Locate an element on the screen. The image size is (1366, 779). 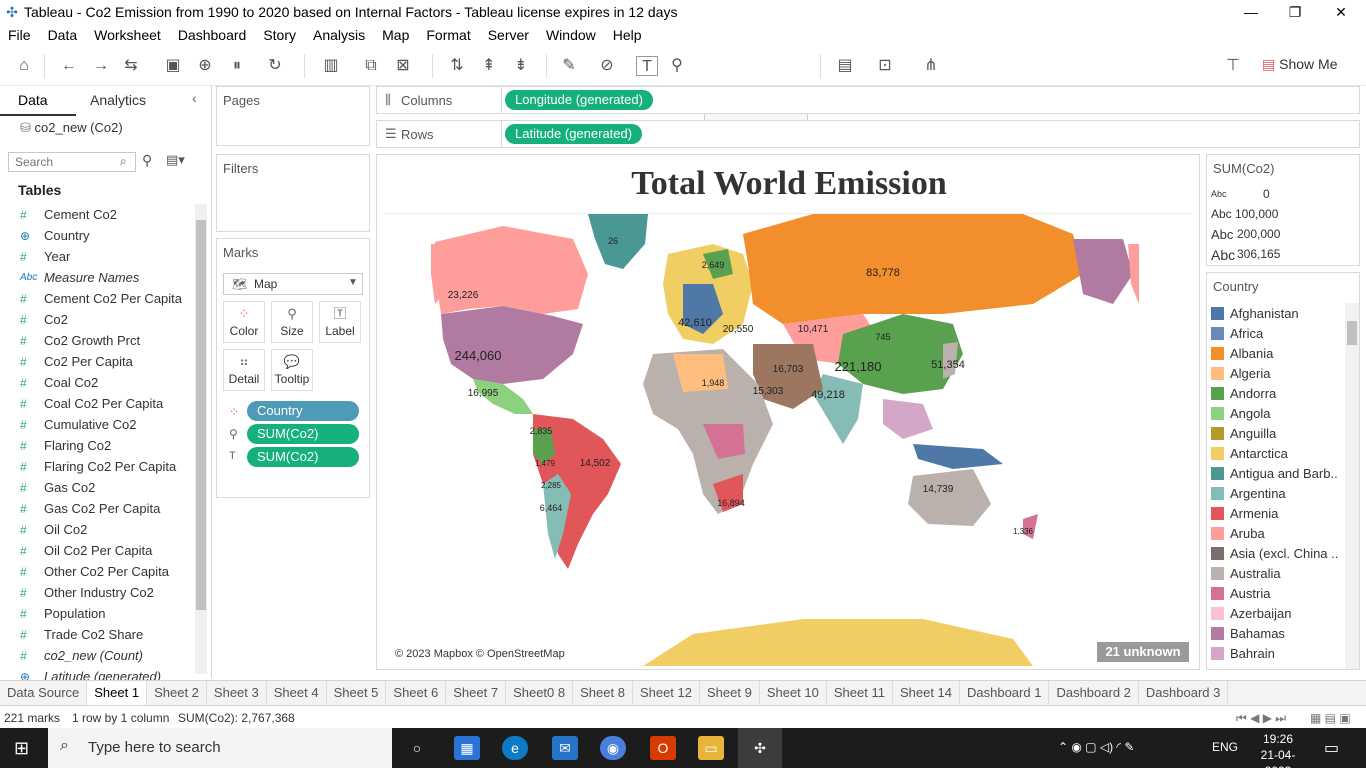
tooltip-button: 💬 Tooltip is located at coordinates (292, 370).